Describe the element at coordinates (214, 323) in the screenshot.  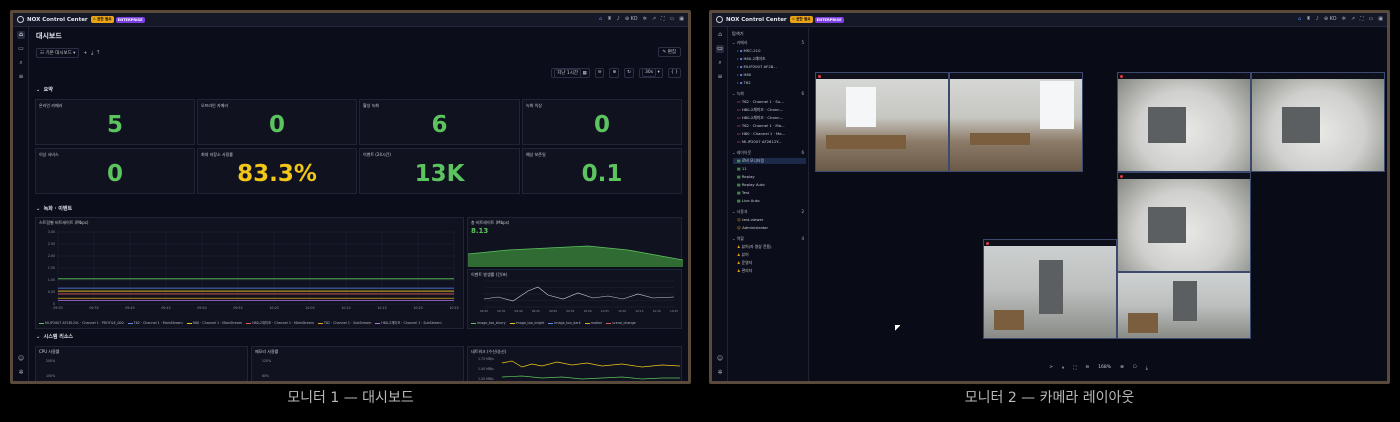
I see `legend-entry: H80 · Channel 1 · MainStream` at that location.